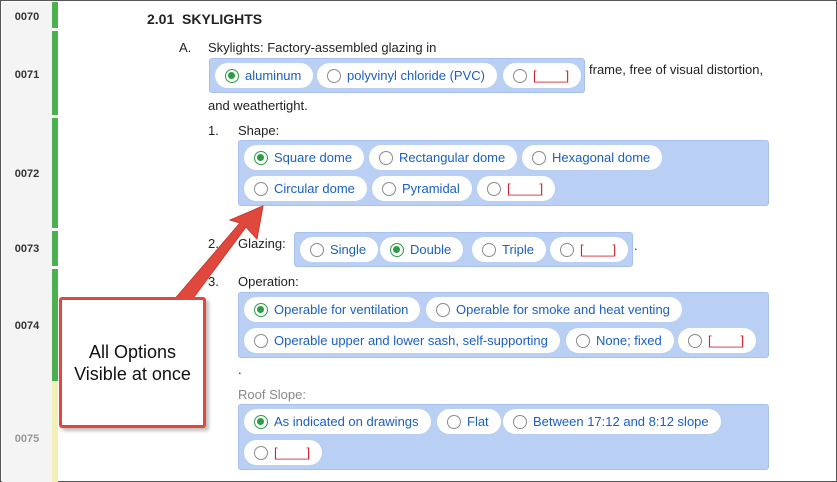  I want to click on callout-line-1: All Options, so click(132, 351).